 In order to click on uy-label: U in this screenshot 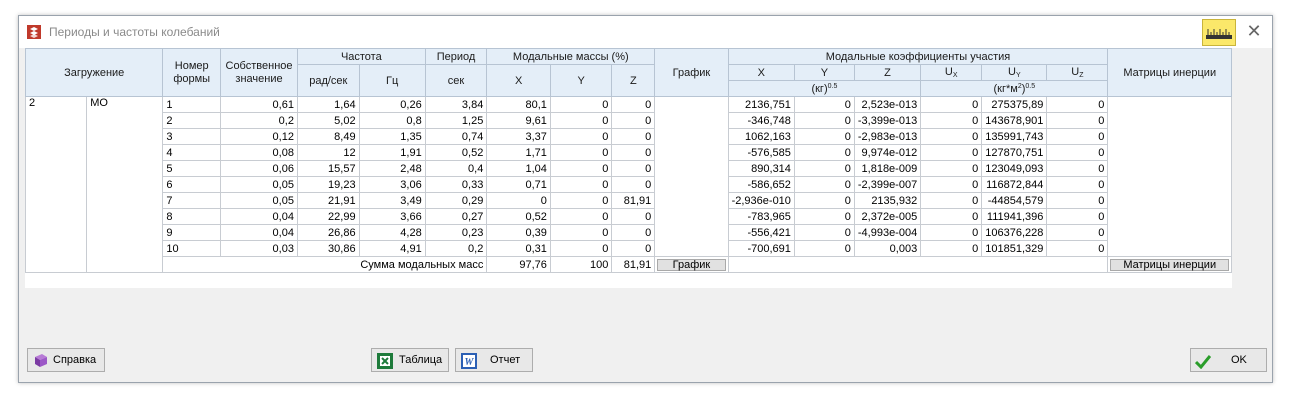, I will do `click(1012, 72)`.